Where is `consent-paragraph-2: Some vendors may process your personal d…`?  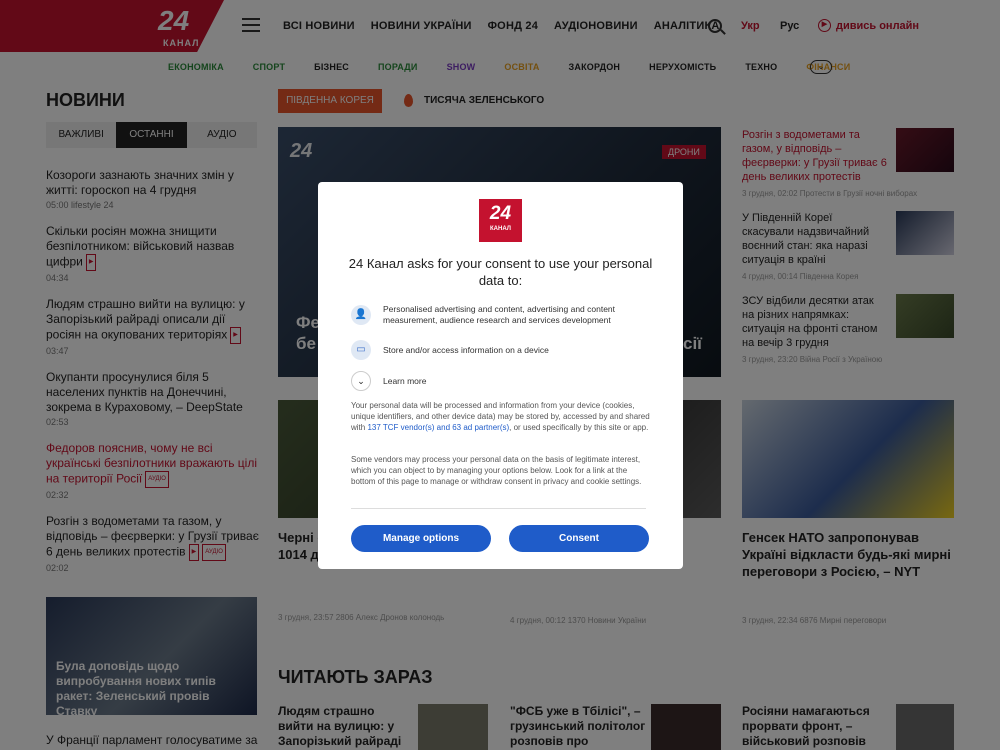 consent-paragraph-2: Some vendors may process your personal d… is located at coordinates (496, 470).